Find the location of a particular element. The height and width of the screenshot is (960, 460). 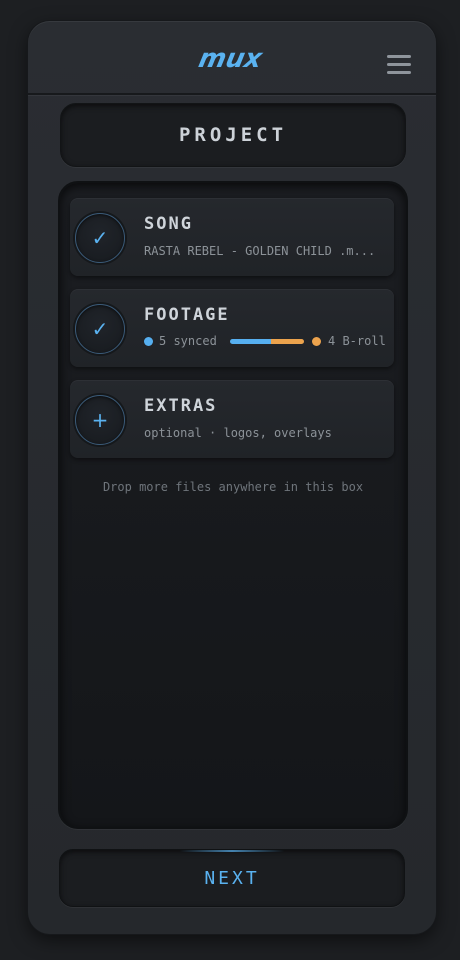

header: mux is located at coordinates (232, 58).